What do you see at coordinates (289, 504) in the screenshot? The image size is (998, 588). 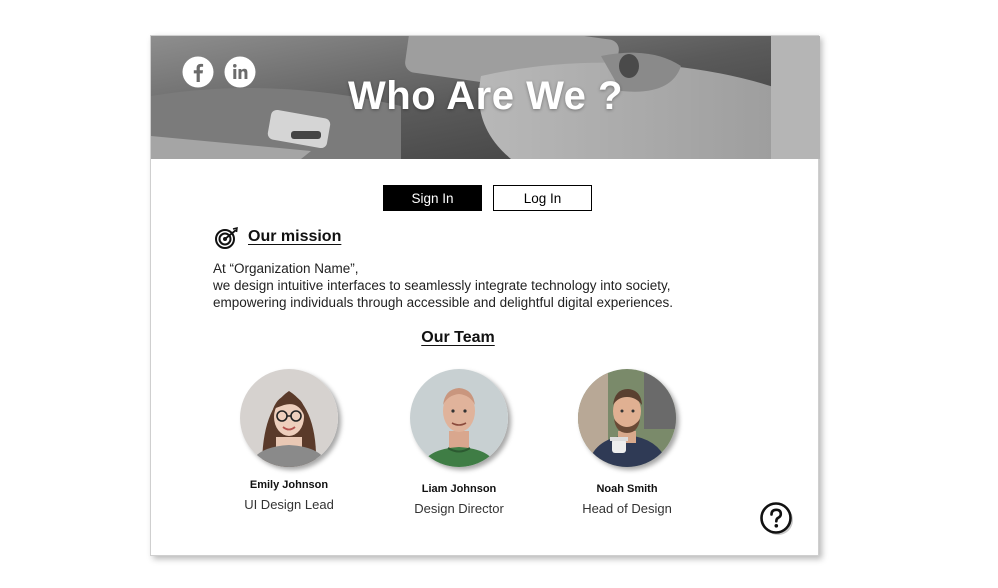 I see `member-role: UI Design Lead` at bounding box center [289, 504].